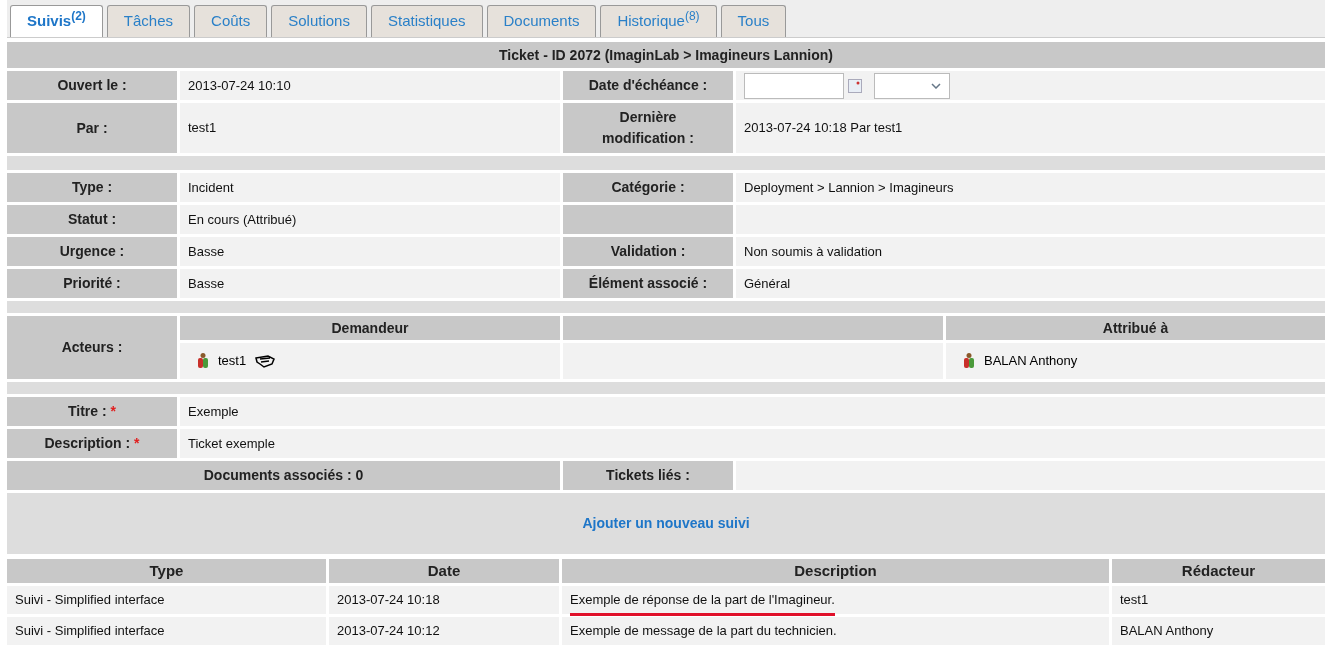 Image resolution: width=1327 pixels, height=653 pixels. I want to click on field-label: Urgence :, so click(92, 251).